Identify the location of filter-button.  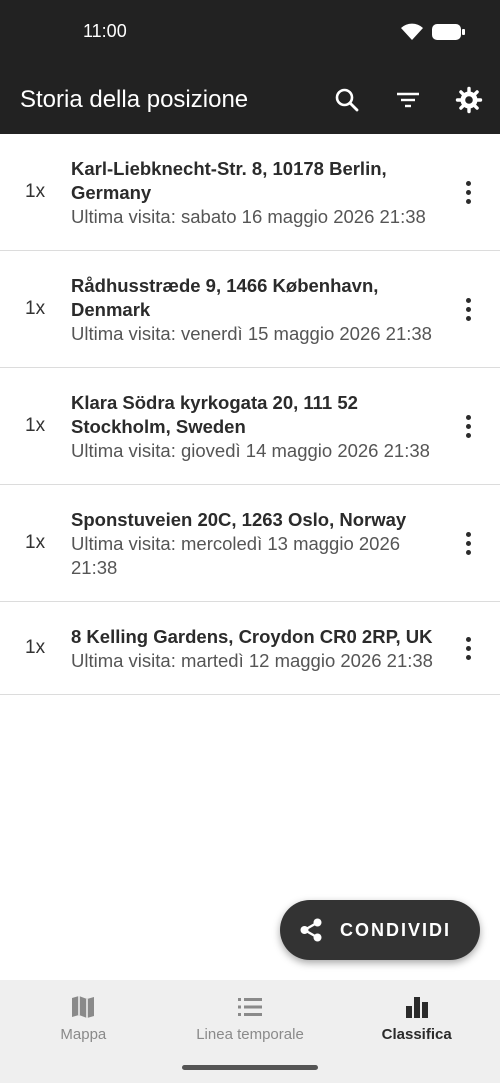
(408, 100).